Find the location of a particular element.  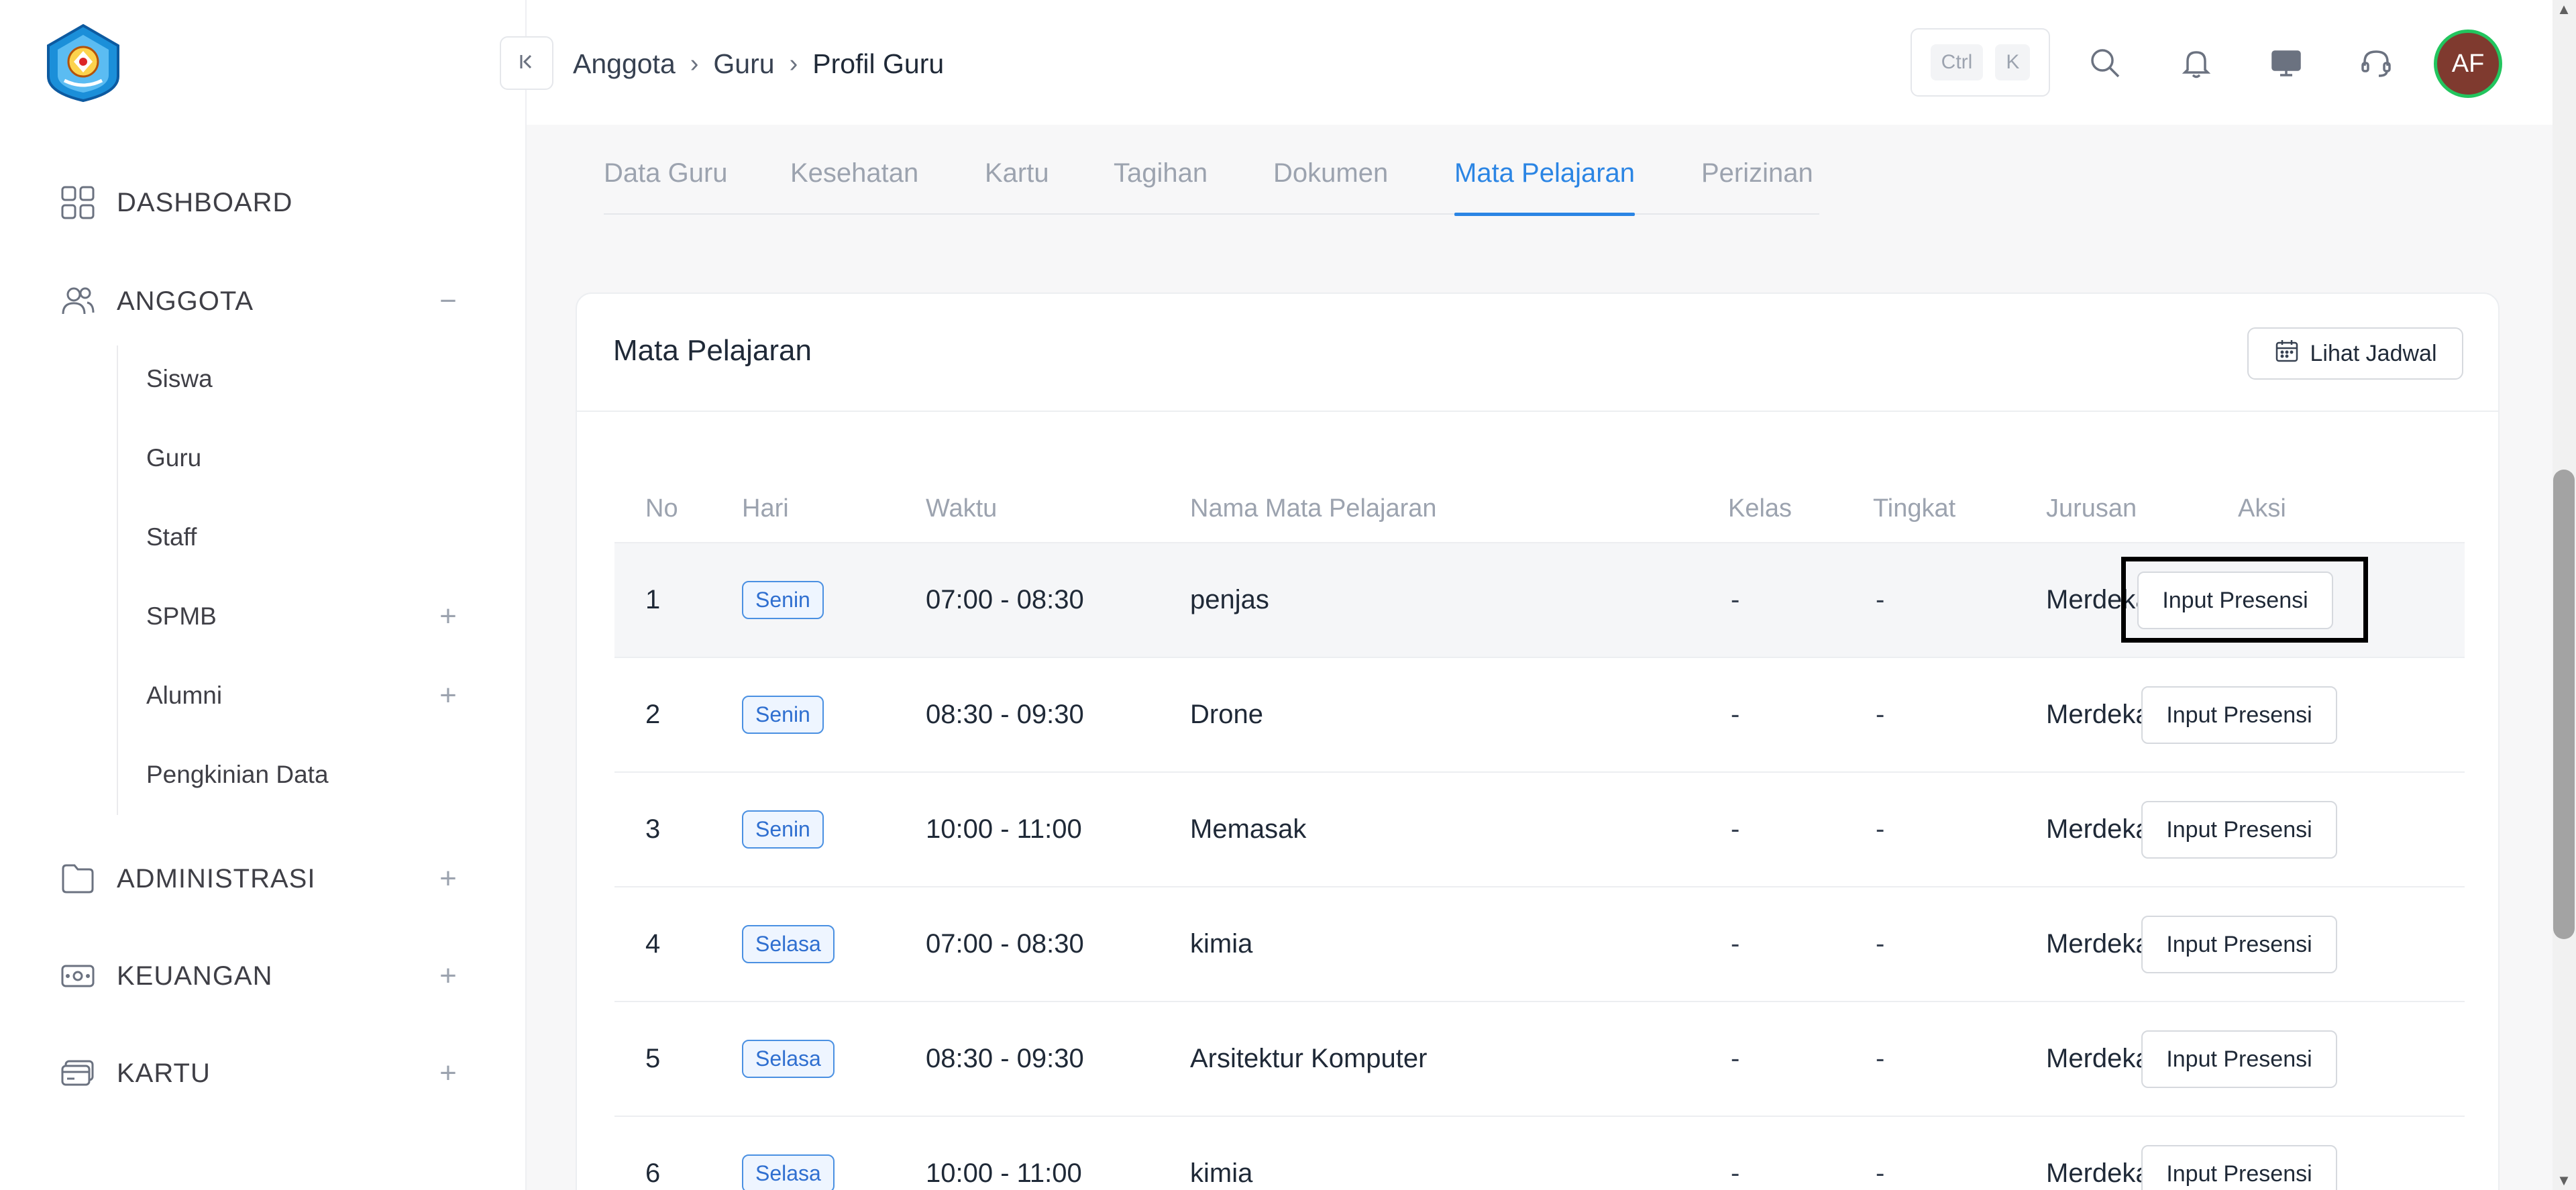

column-header-hari: Hari is located at coordinates (765, 508).